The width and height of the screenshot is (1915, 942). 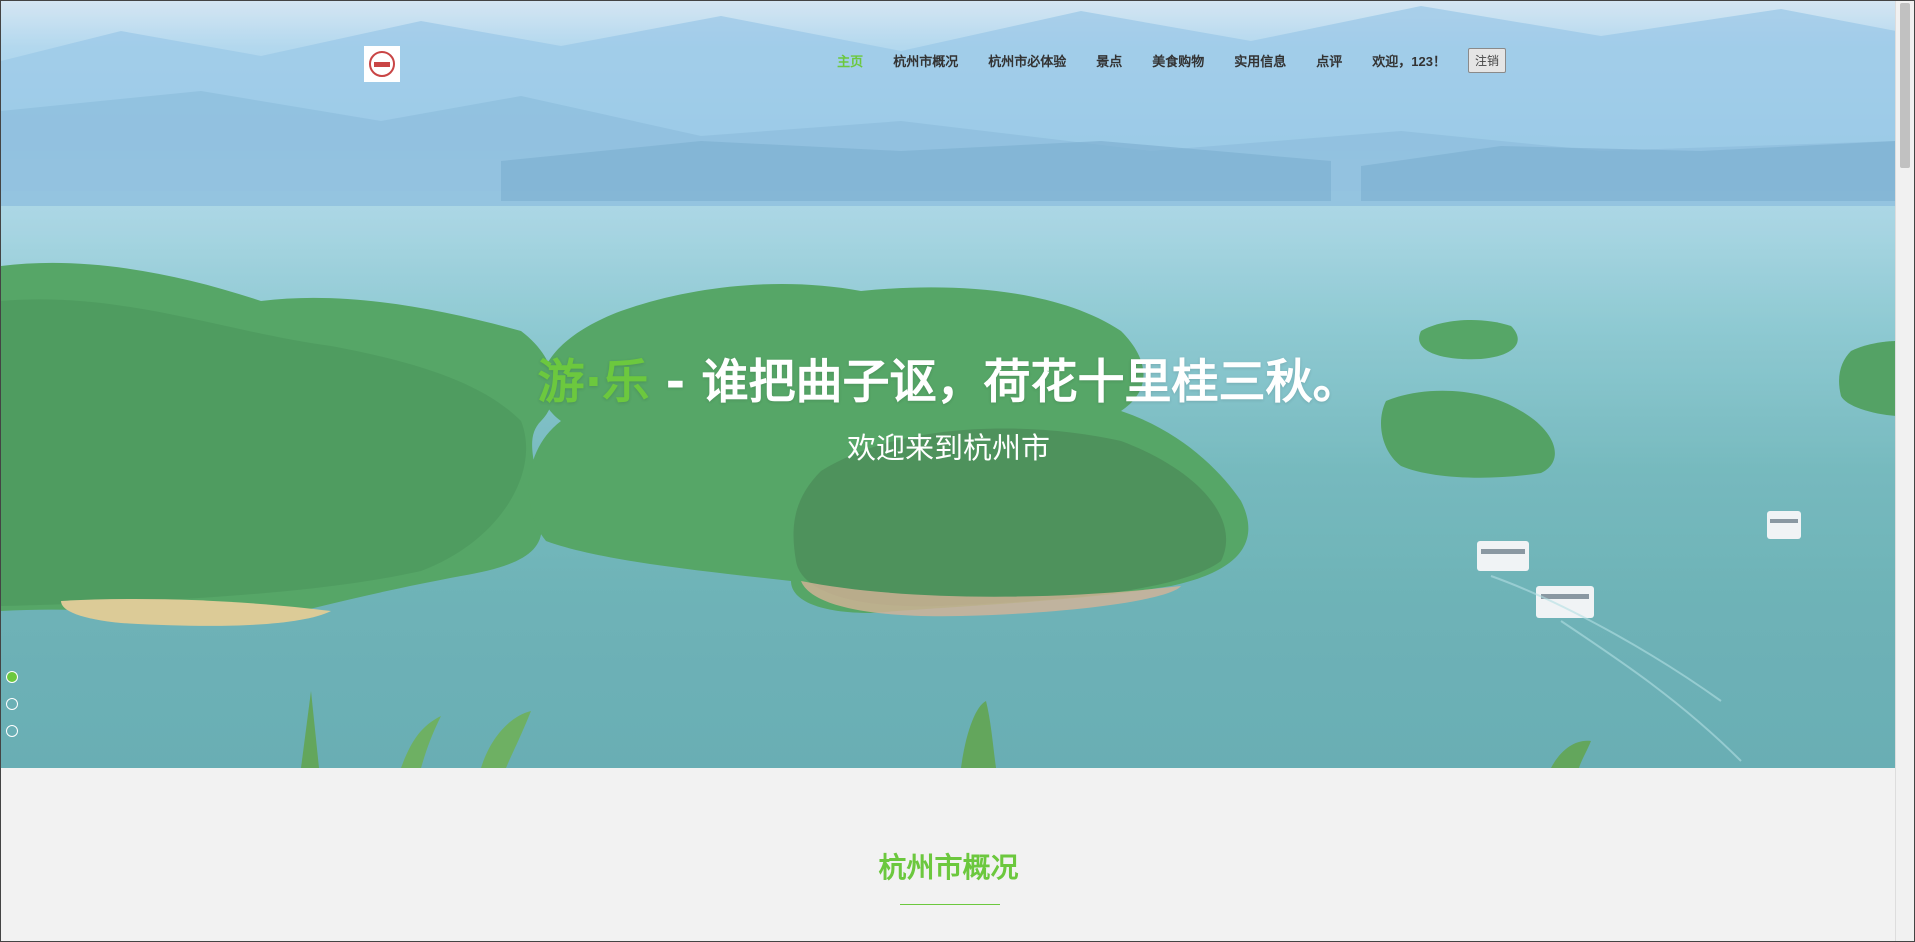 I want to click on welcome-user-text: 欢迎，123！, so click(x=1409, y=61).